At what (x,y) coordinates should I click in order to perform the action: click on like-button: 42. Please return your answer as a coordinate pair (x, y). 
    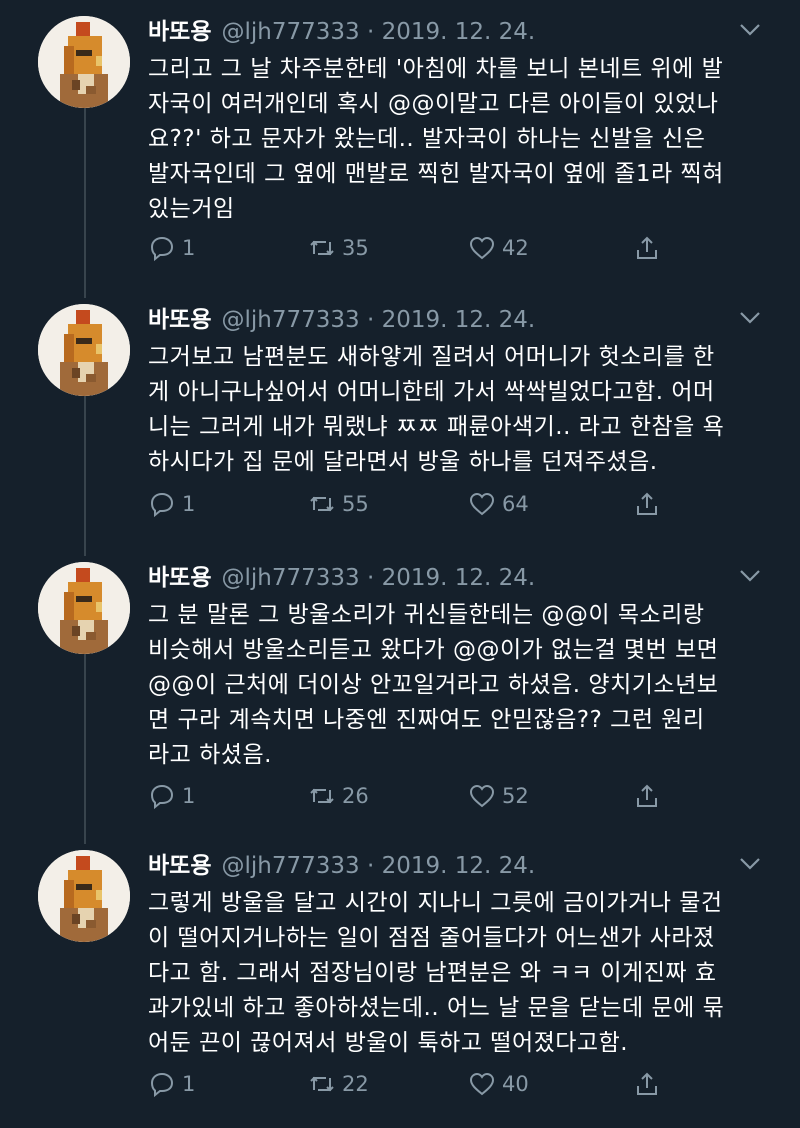
    Looking at the image, I should click on (498, 248).